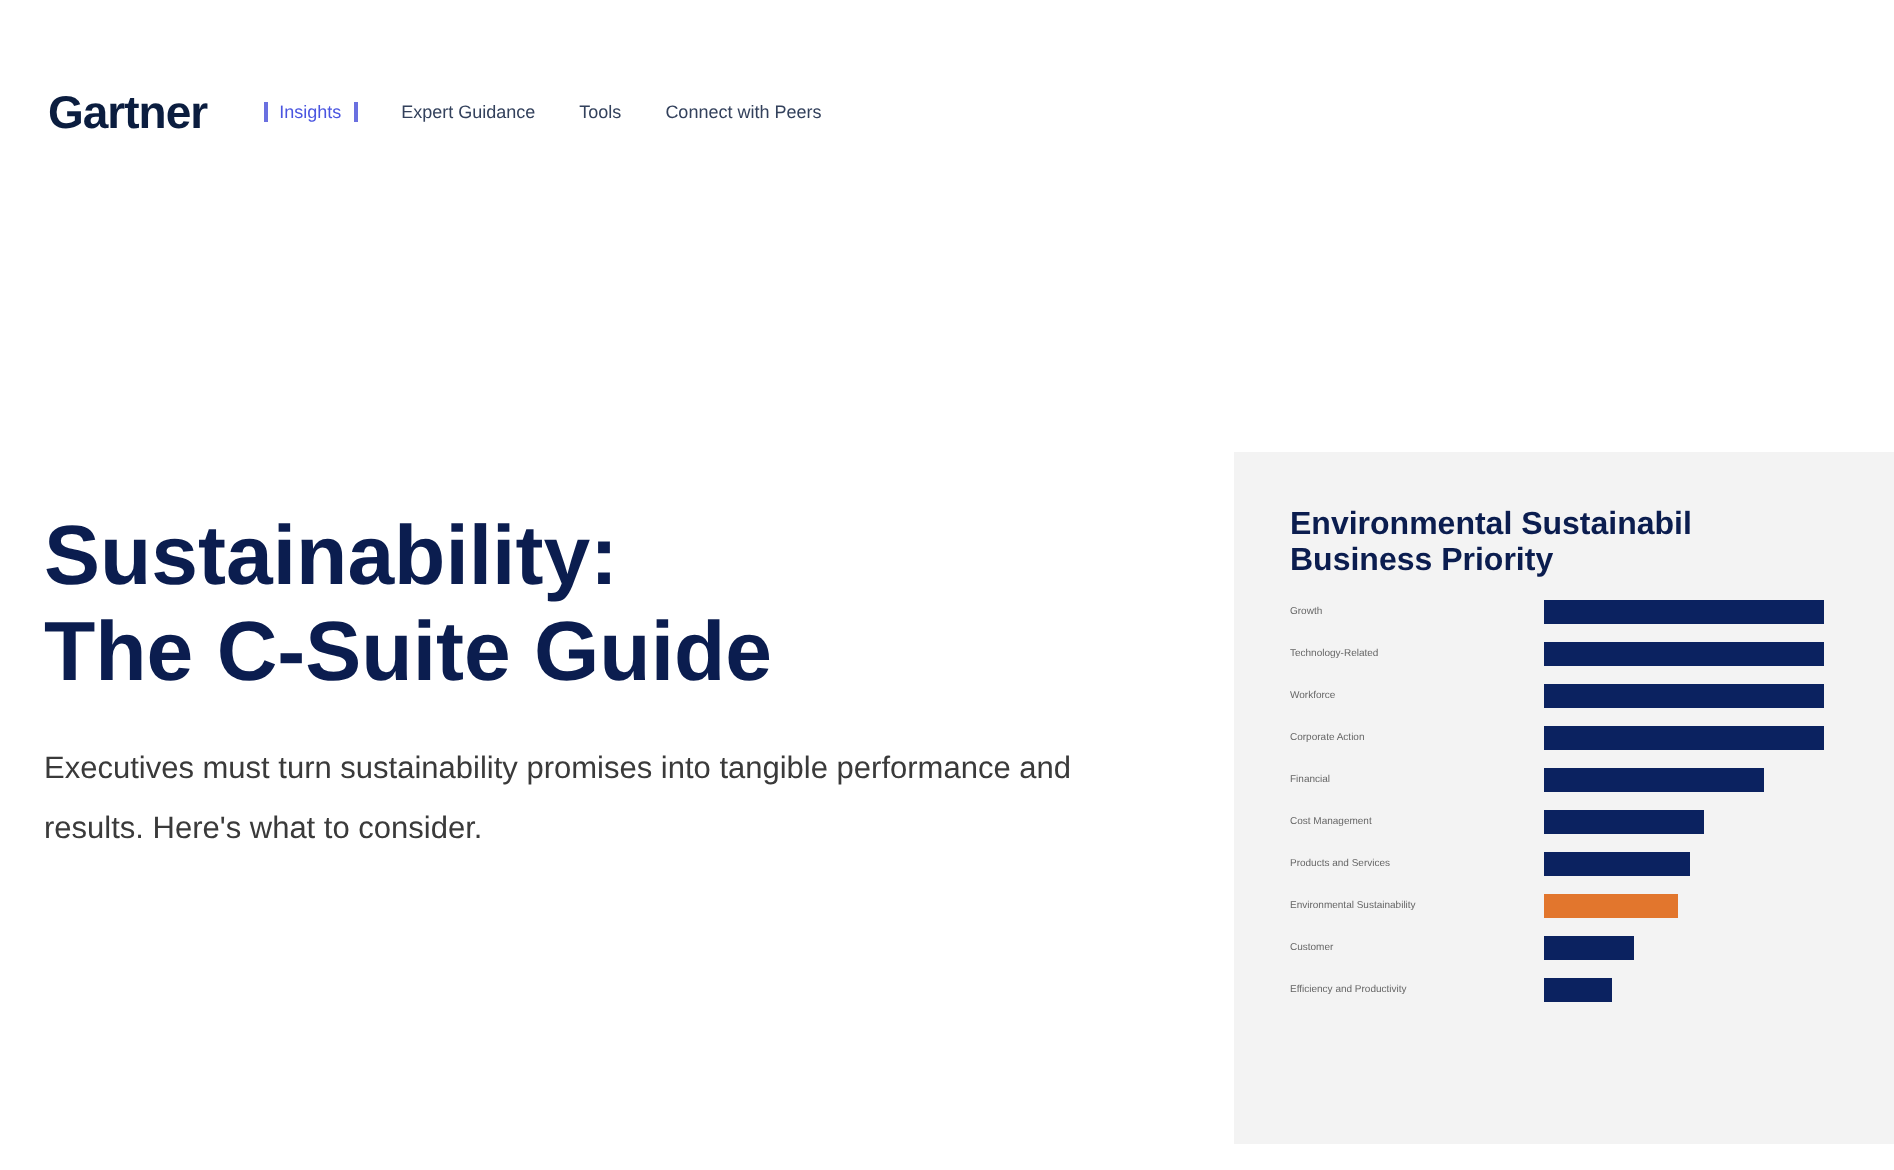 The height and width of the screenshot is (1170, 1894). What do you see at coordinates (600, 112) in the screenshot?
I see `nav-link: Tools` at bounding box center [600, 112].